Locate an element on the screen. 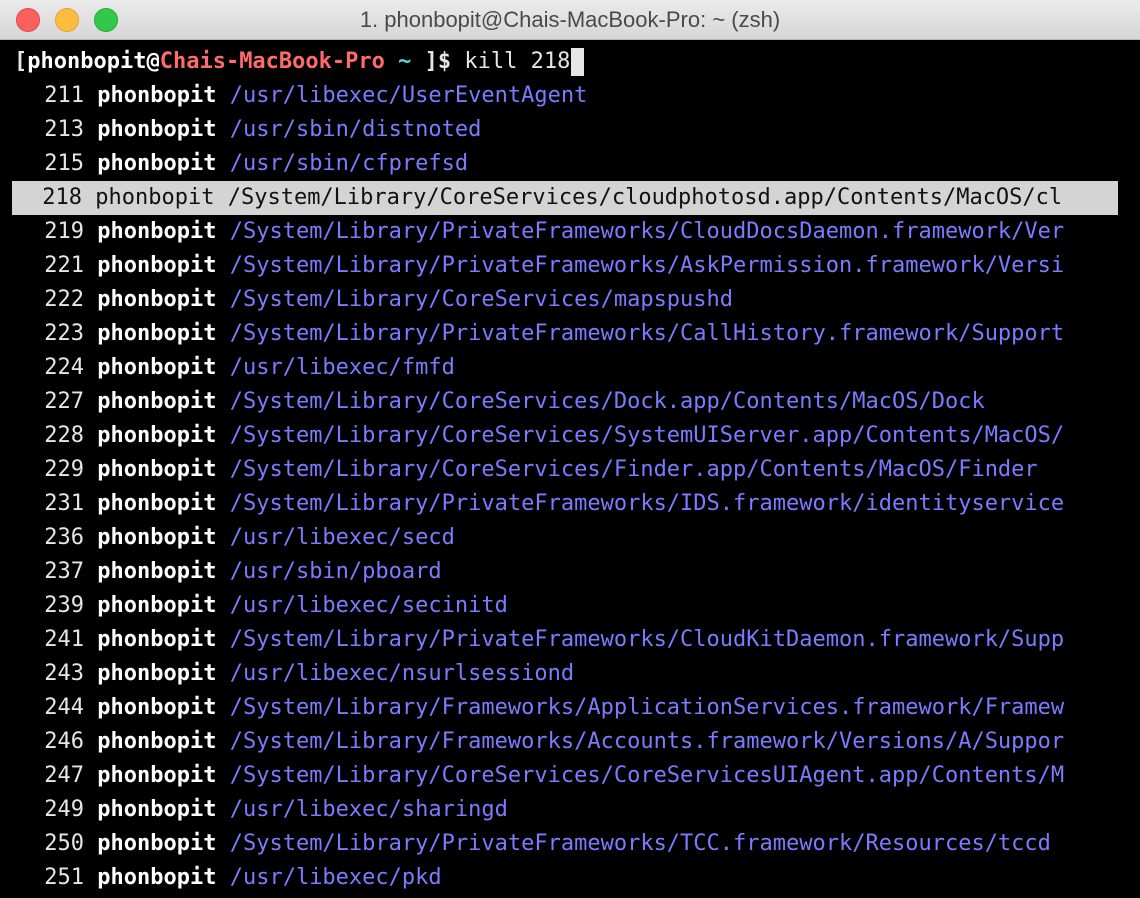  process-row: 243 phonbopit /usr/libexec/nsurlsessiond is located at coordinates (566, 674).